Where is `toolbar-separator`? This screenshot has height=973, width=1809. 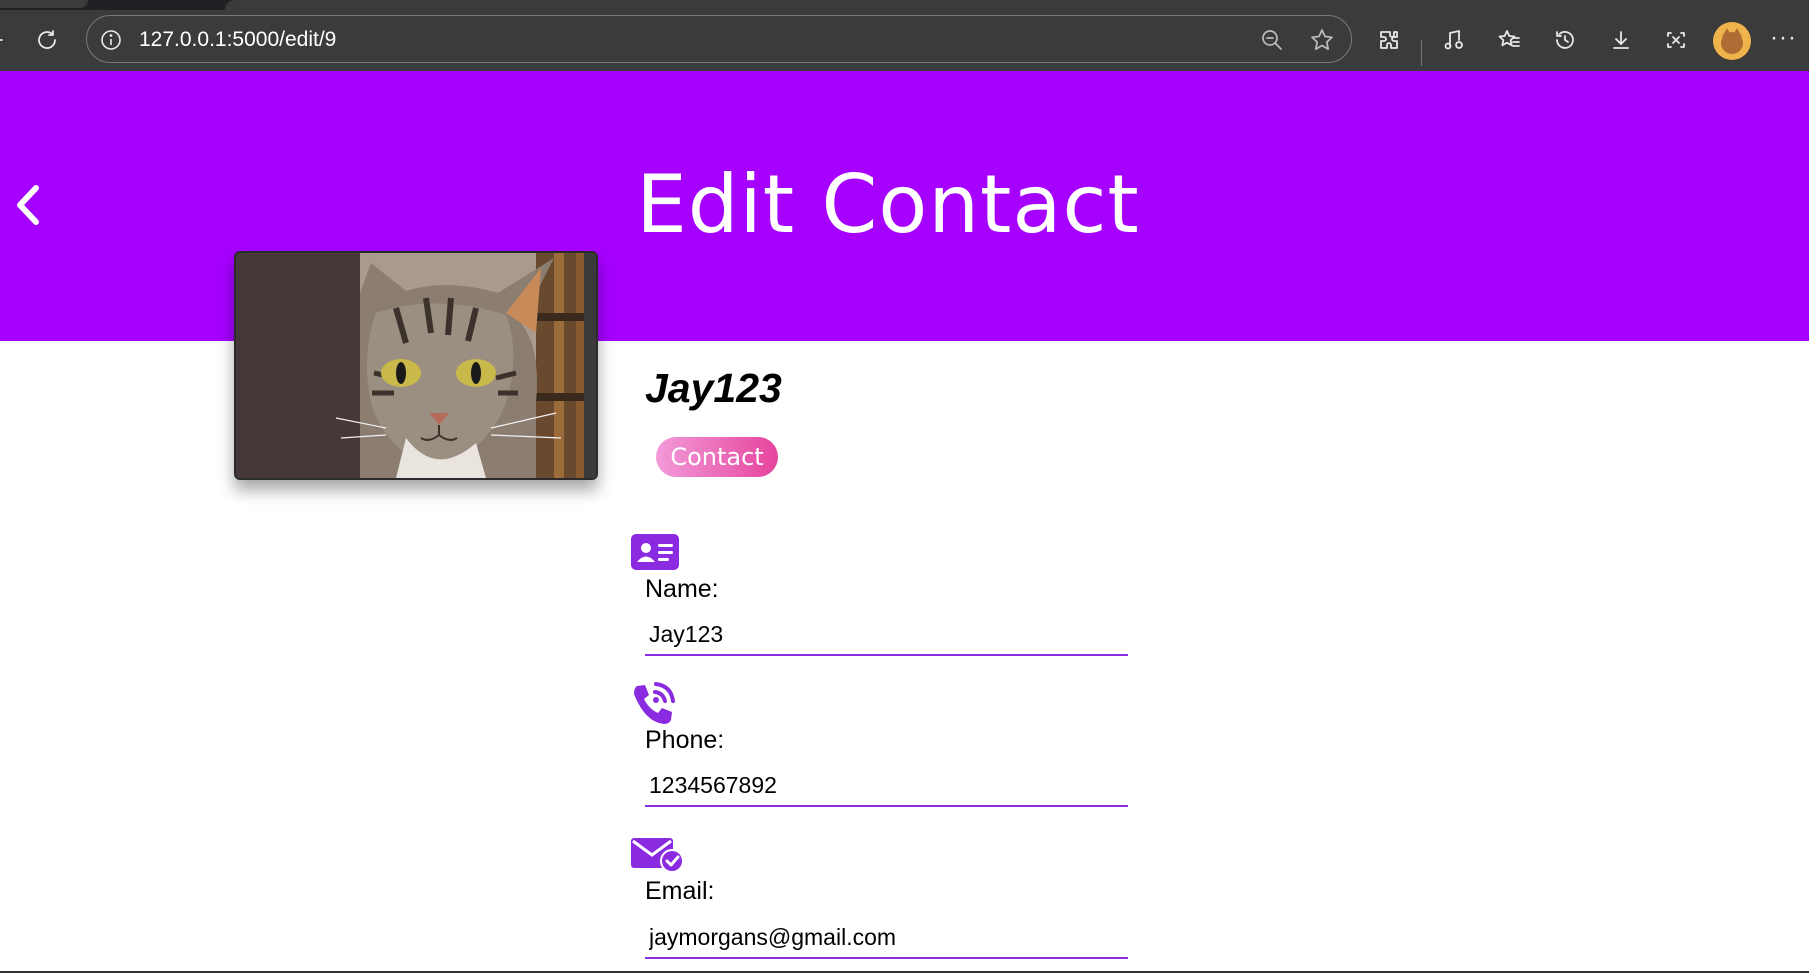 toolbar-separator is located at coordinates (1421, 53).